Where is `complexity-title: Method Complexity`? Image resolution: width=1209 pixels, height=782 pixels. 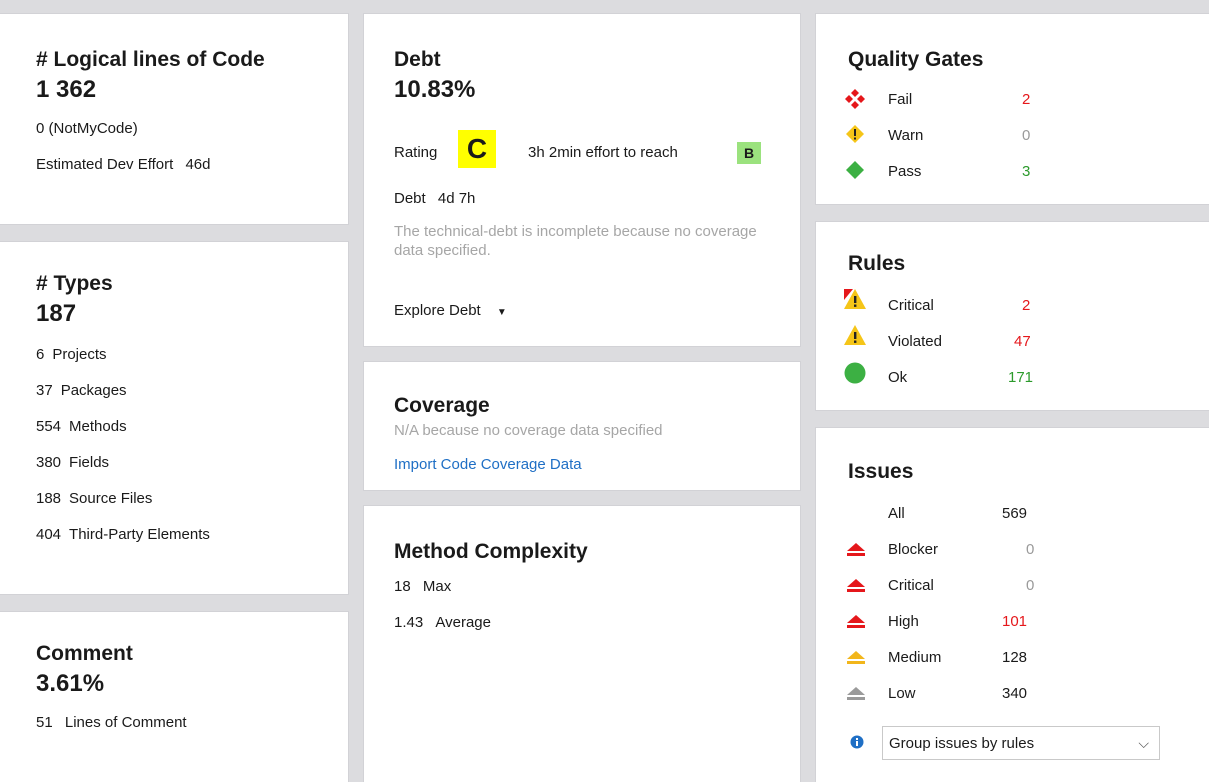 complexity-title: Method Complexity is located at coordinates (491, 551).